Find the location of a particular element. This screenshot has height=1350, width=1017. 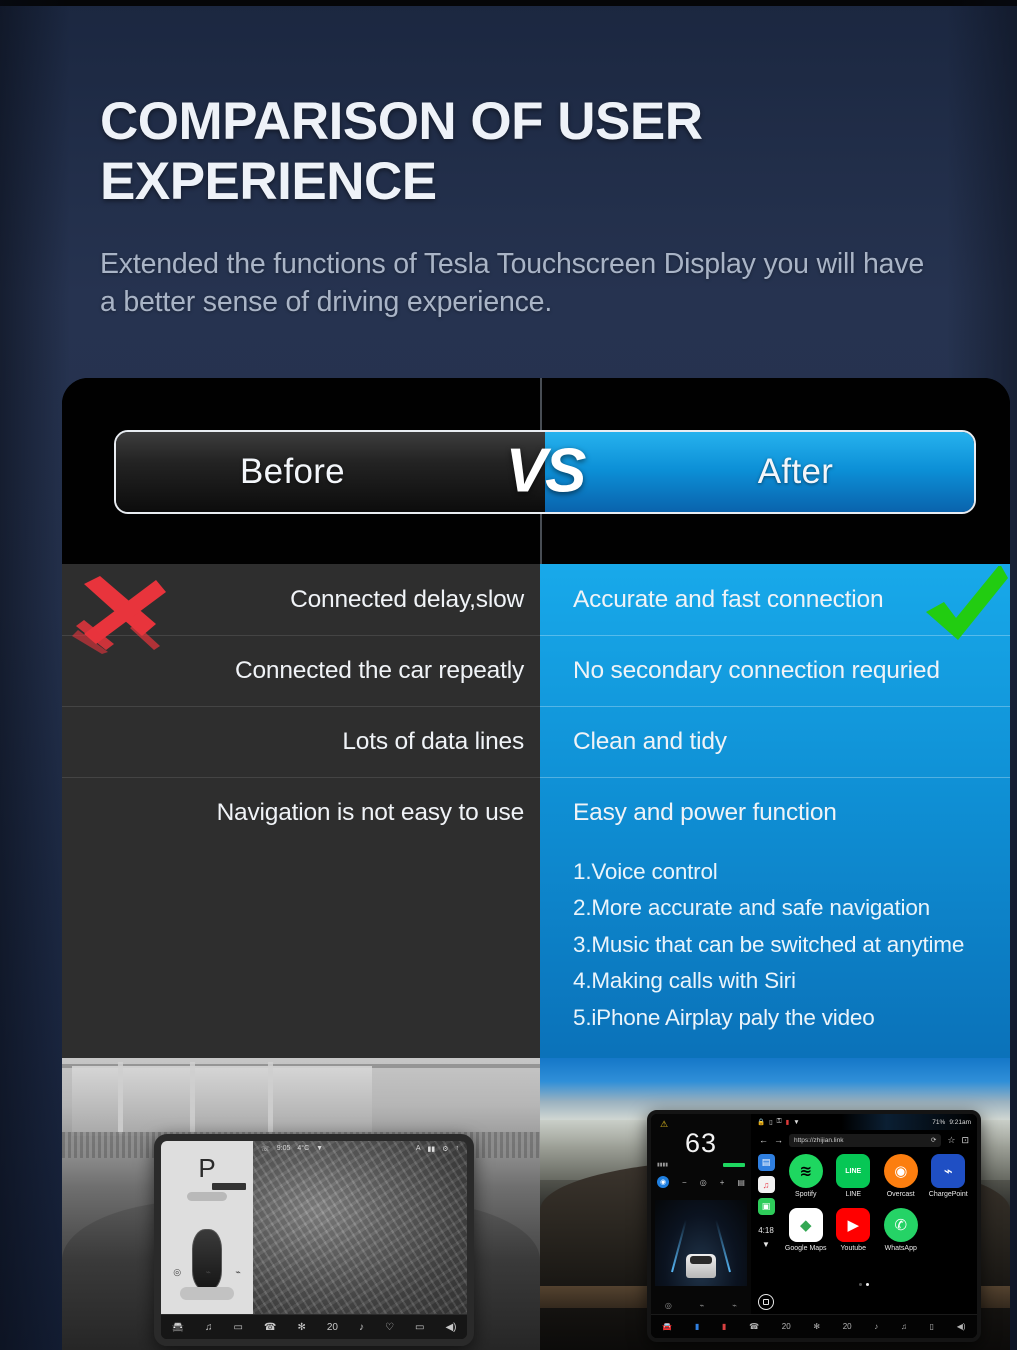

after-autopilot-controls: ◉ − ◎ + ▤ is located at coordinates (701, 1182).